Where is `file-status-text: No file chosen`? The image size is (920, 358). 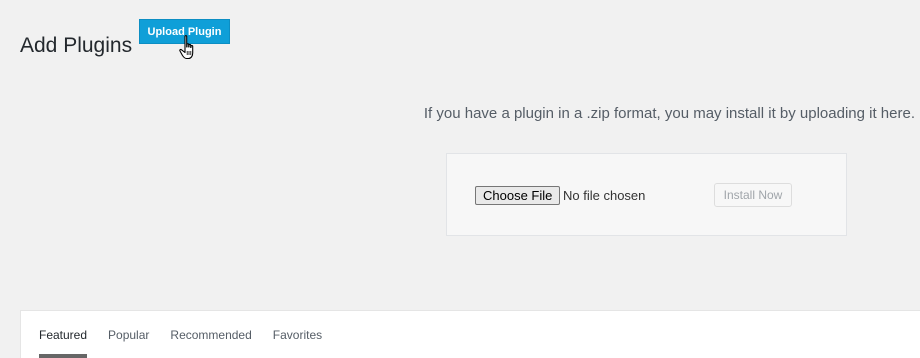
file-status-text: No file chosen is located at coordinates (604, 195).